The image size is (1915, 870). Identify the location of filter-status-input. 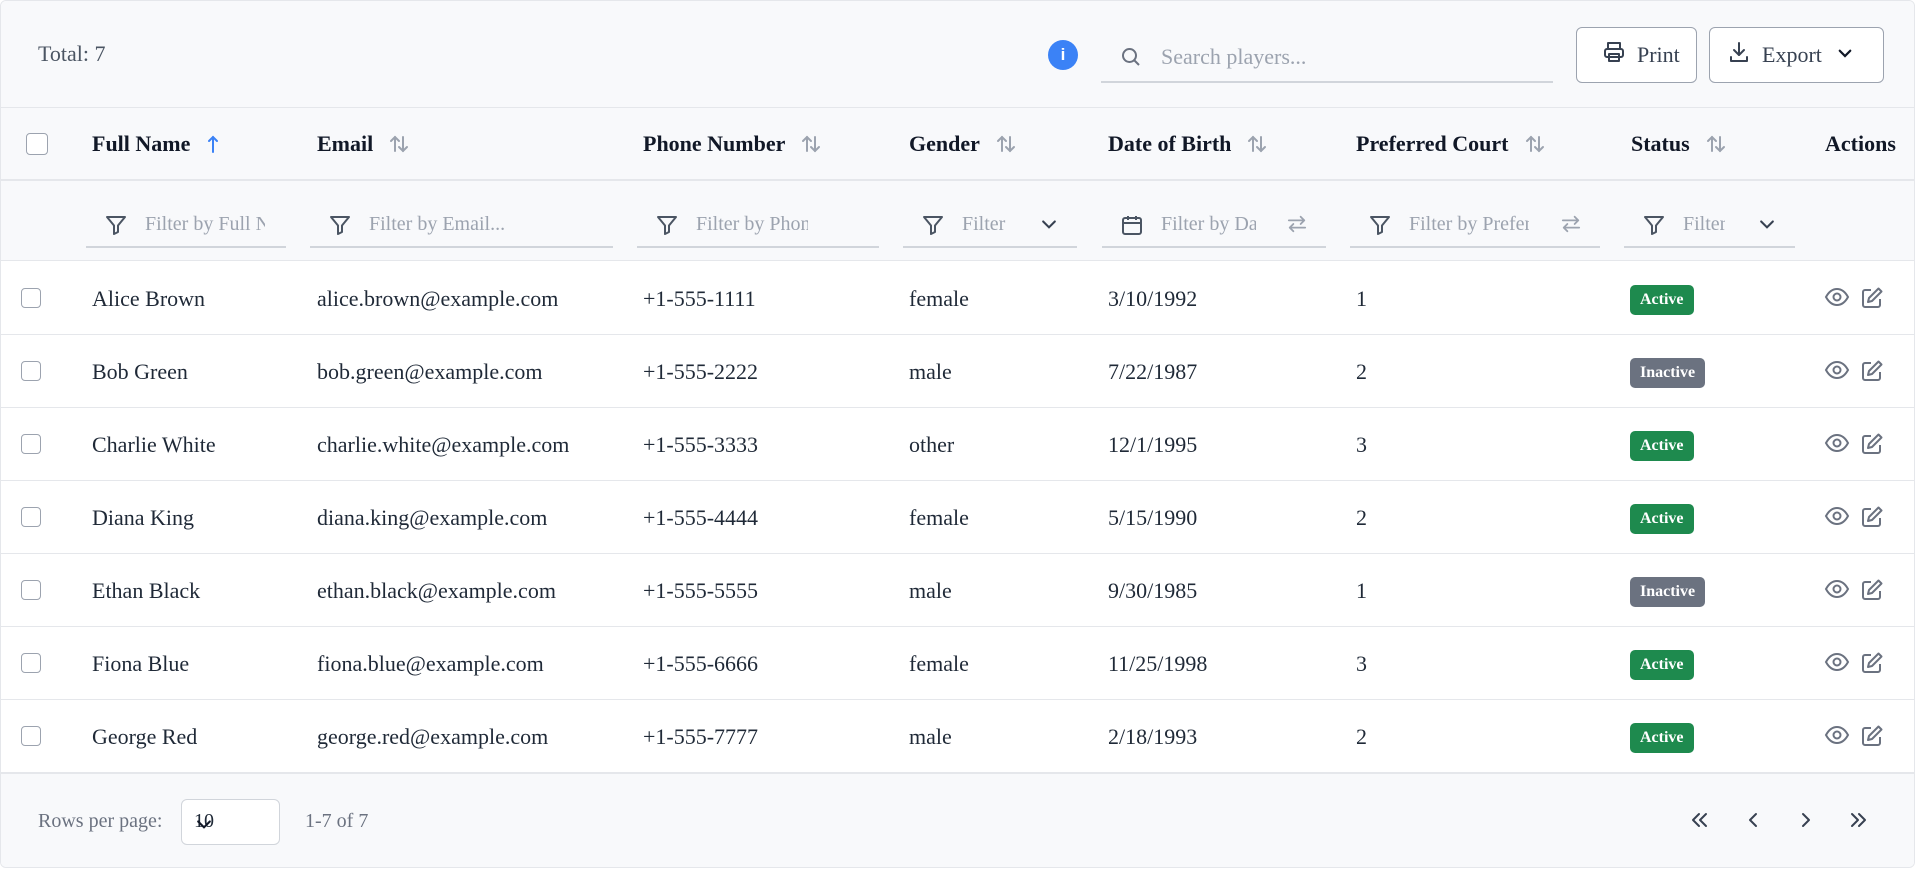
(1704, 224).